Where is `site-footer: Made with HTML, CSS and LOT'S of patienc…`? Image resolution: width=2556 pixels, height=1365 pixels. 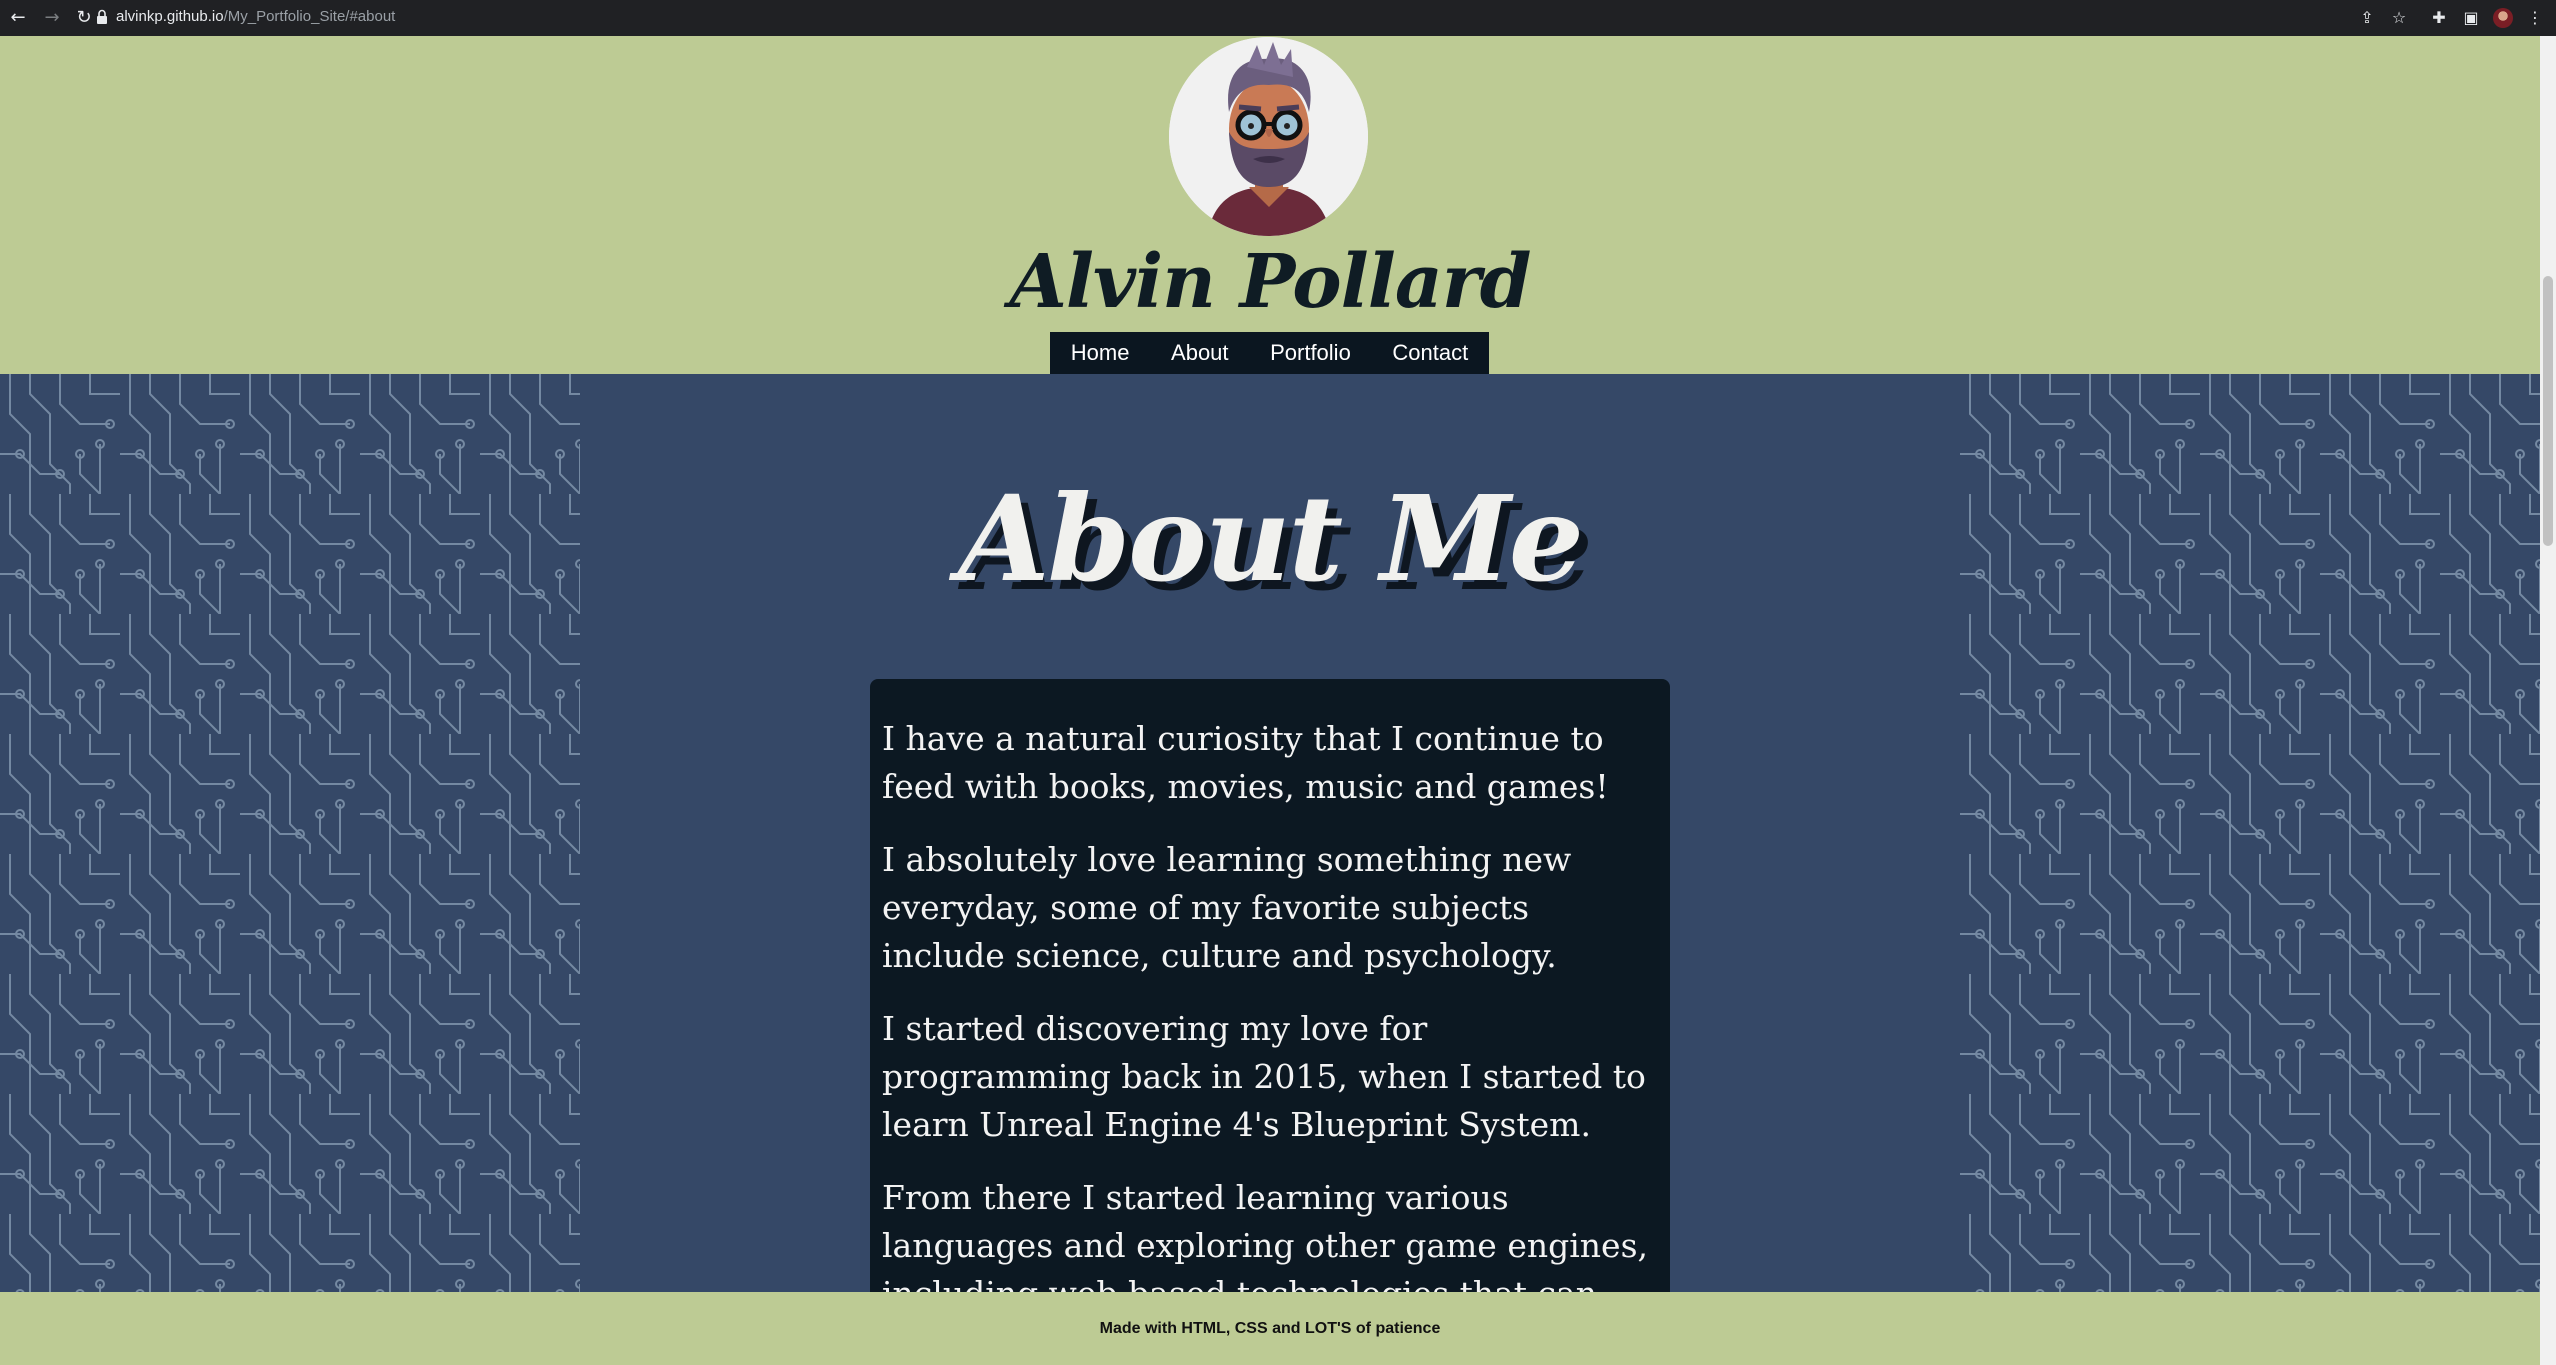 site-footer: Made with HTML, CSS and LOT'S of patienc… is located at coordinates (1270, 1328).